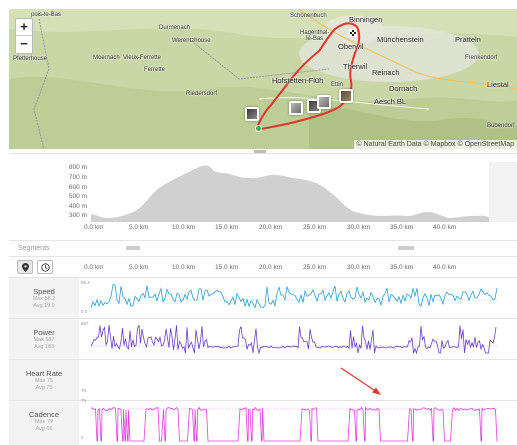  I want to click on elevation-x-tick: 40.0 km, so click(445, 227).